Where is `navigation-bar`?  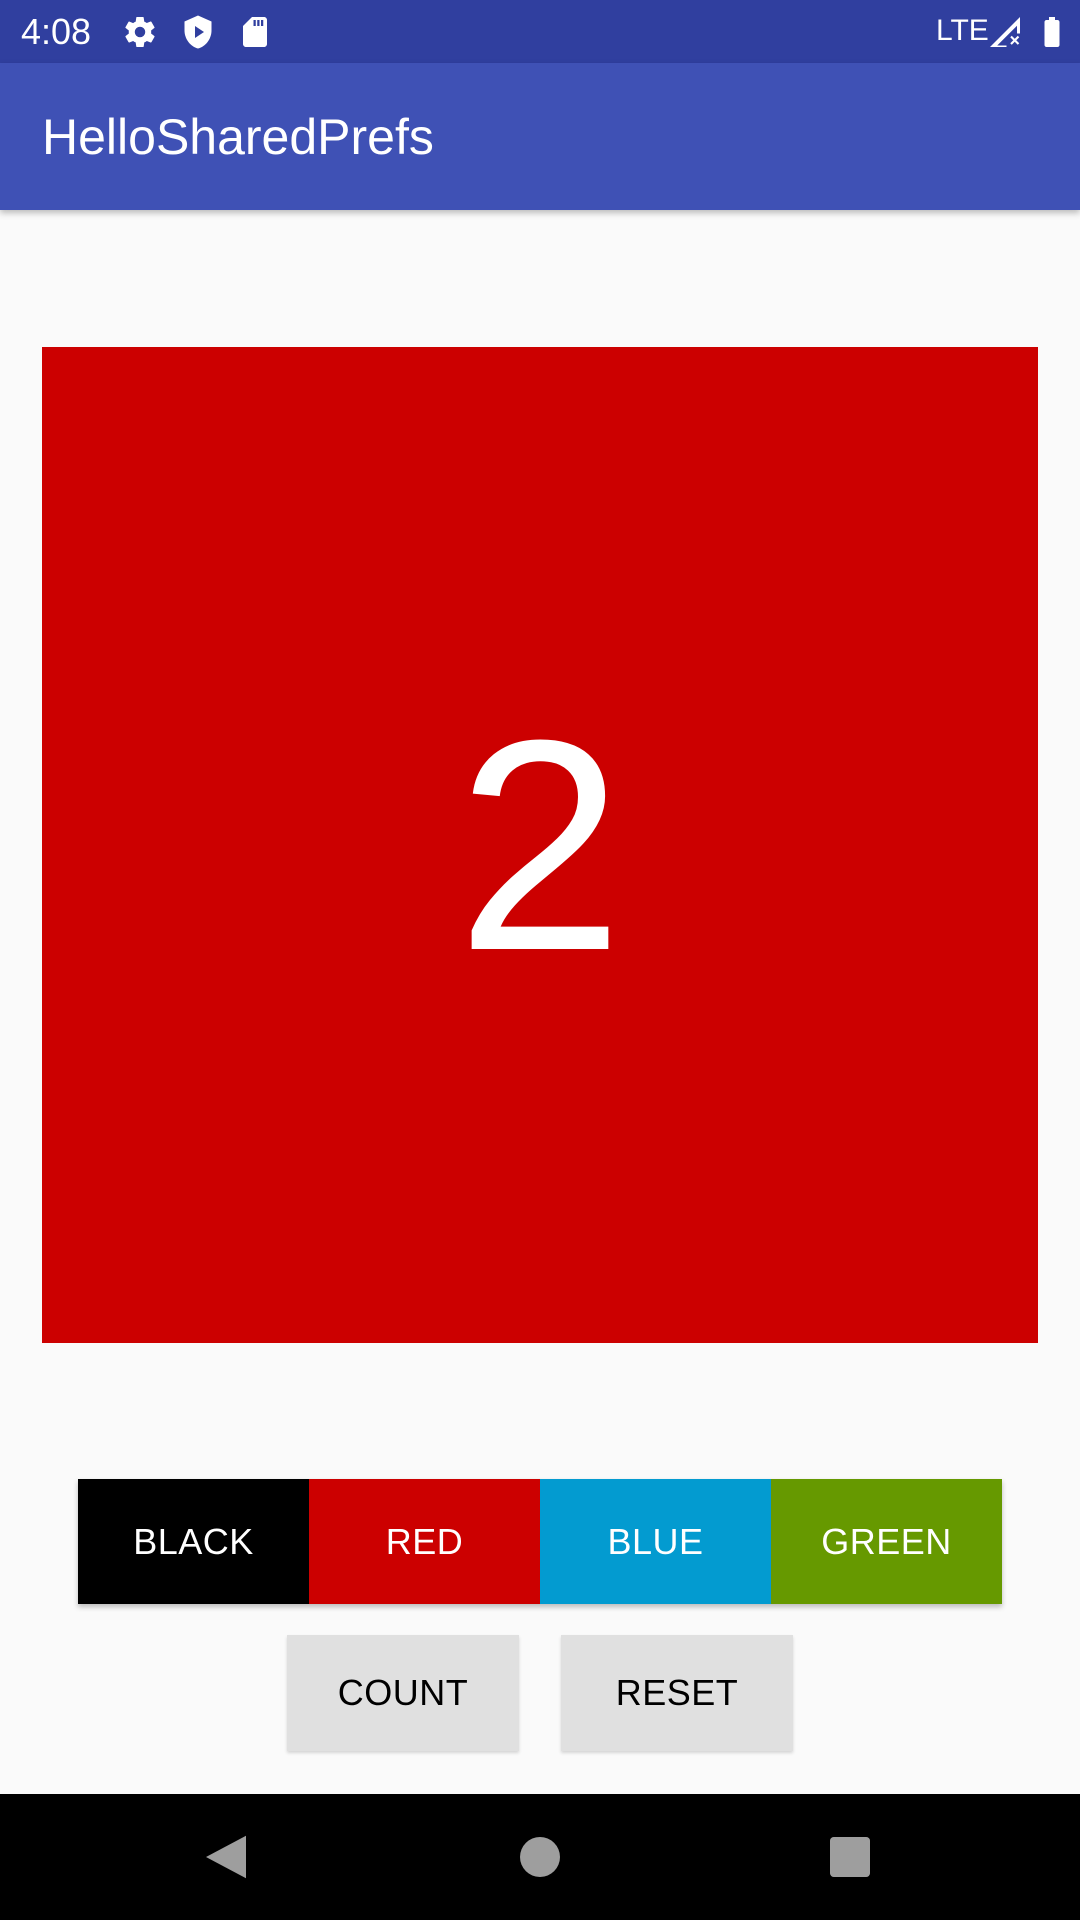 navigation-bar is located at coordinates (540, 1857).